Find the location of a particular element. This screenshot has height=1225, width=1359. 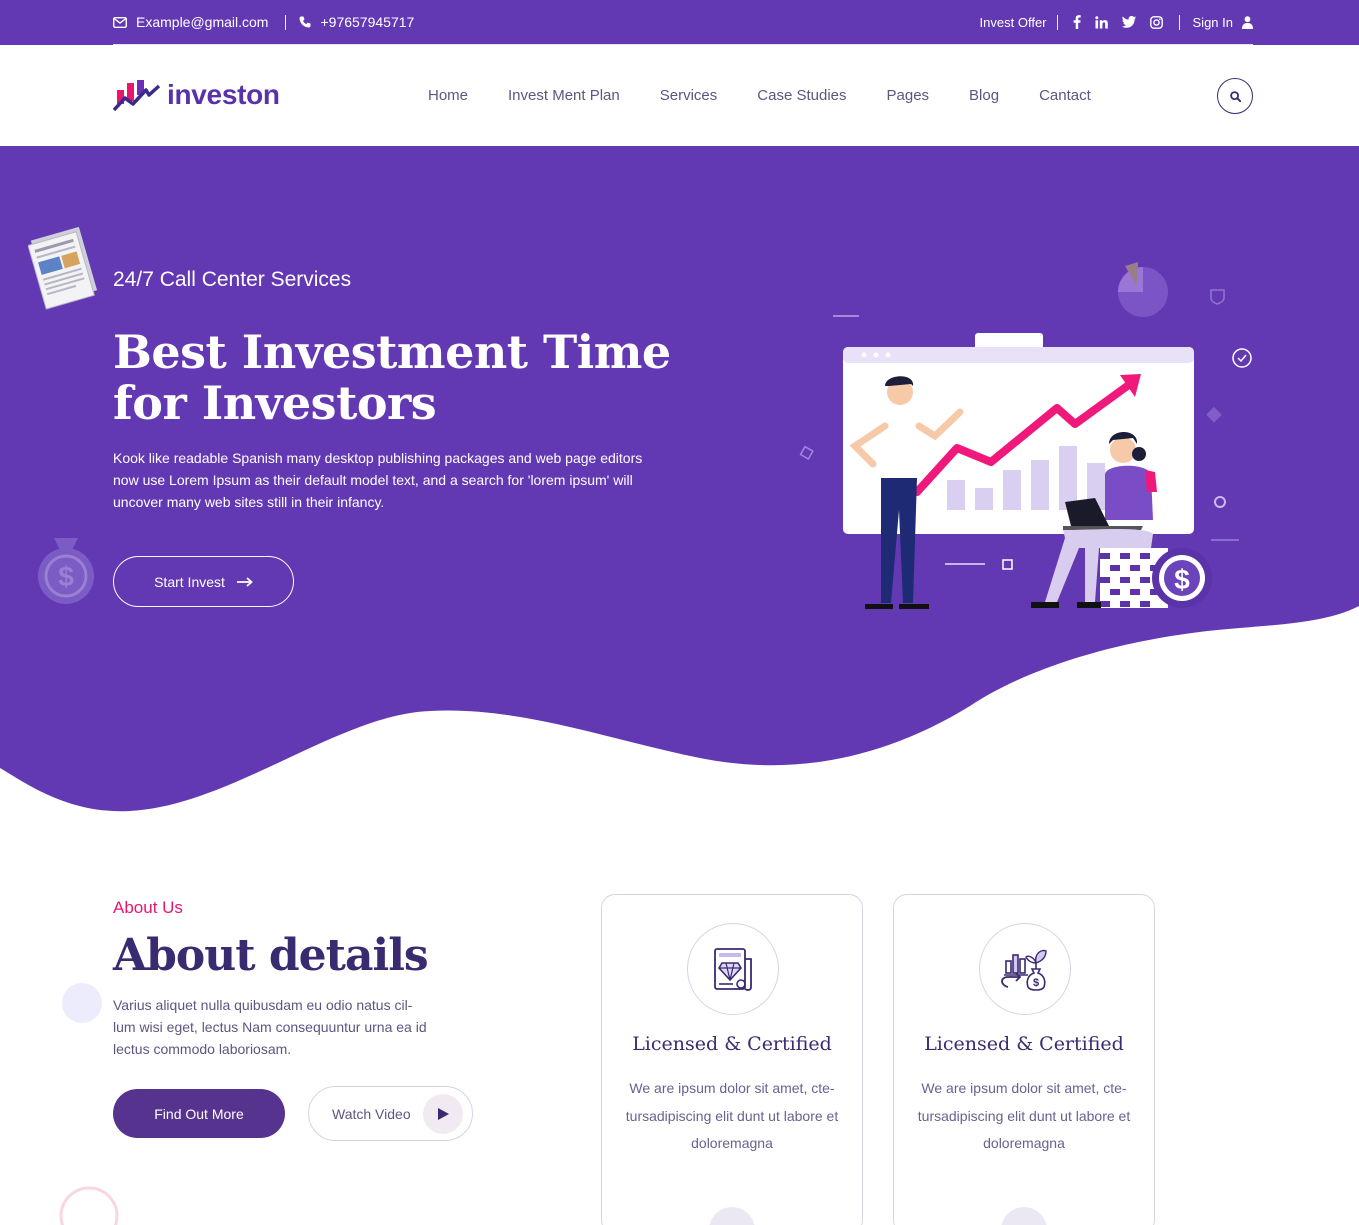

logo-text: investon is located at coordinates (223, 94).